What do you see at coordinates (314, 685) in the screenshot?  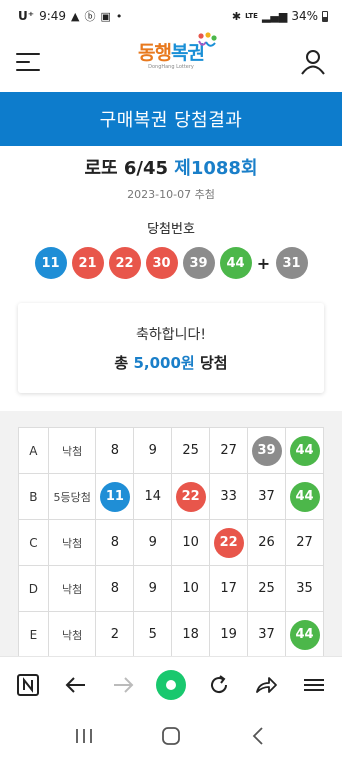 I see `menu-icon` at bounding box center [314, 685].